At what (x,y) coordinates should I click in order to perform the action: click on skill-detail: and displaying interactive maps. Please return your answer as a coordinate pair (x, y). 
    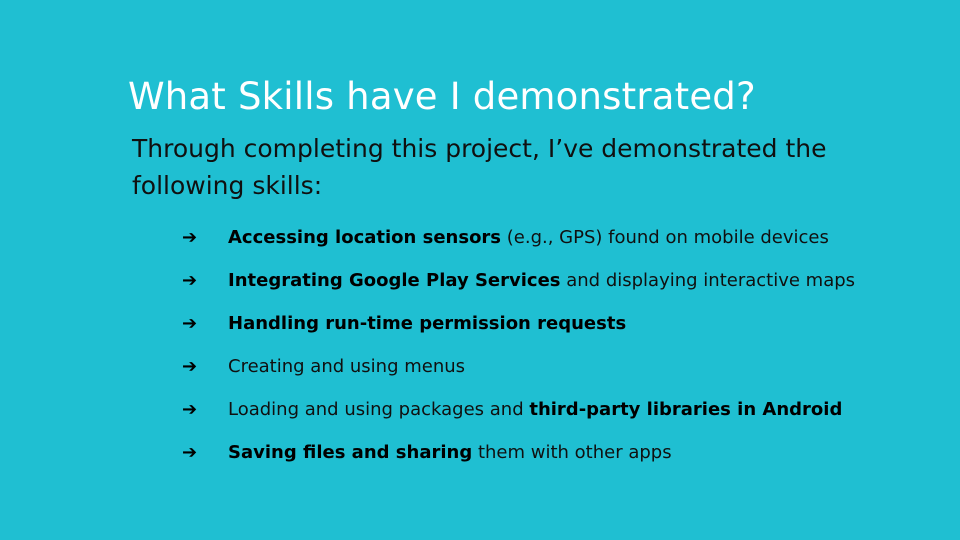
    Looking at the image, I should click on (708, 280).